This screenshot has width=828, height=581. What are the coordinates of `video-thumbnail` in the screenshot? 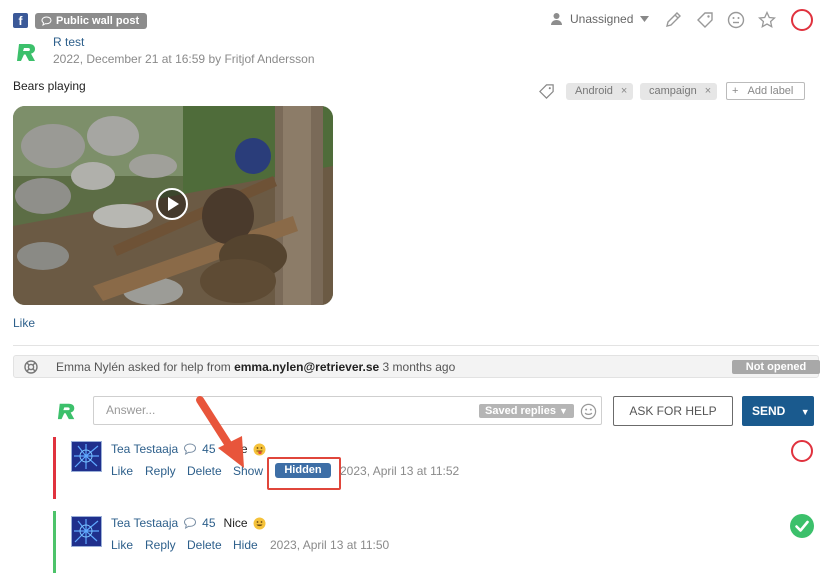 It's located at (173, 205).